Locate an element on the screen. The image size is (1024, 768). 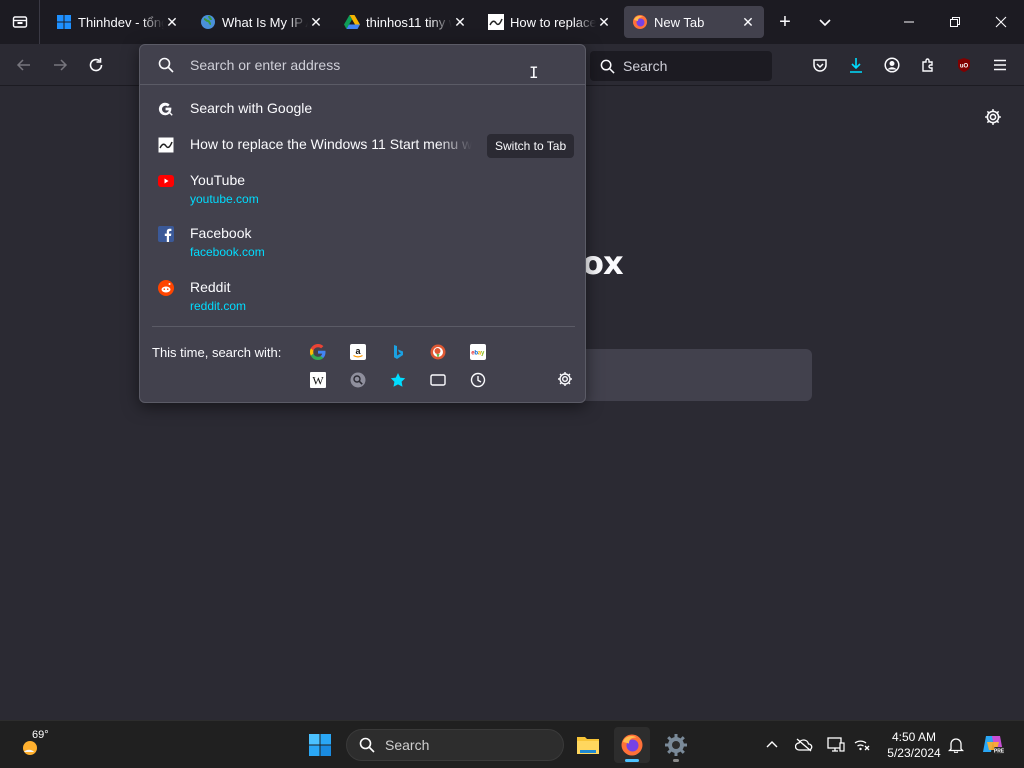
urlbar is located at coordinates (362, 65).